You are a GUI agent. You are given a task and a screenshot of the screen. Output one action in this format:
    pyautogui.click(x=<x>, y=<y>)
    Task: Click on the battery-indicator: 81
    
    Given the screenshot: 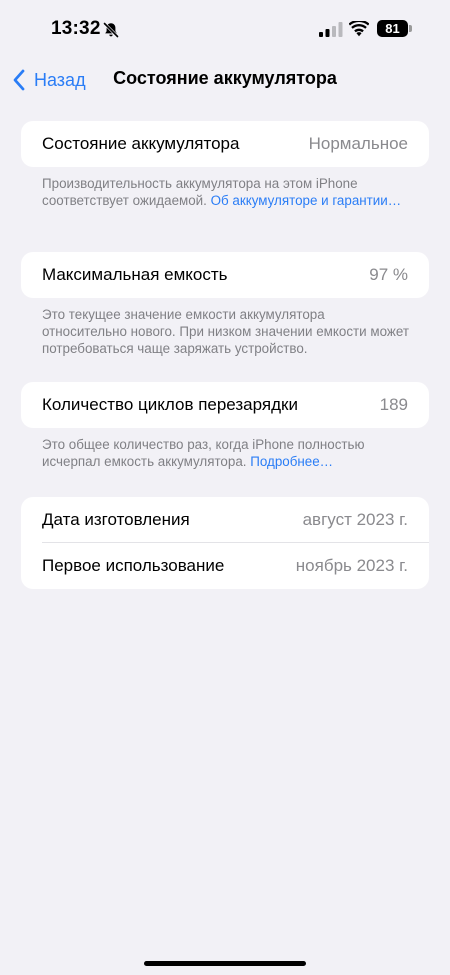 What is the action you would take?
    pyautogui.click(x=392, y=28)
    